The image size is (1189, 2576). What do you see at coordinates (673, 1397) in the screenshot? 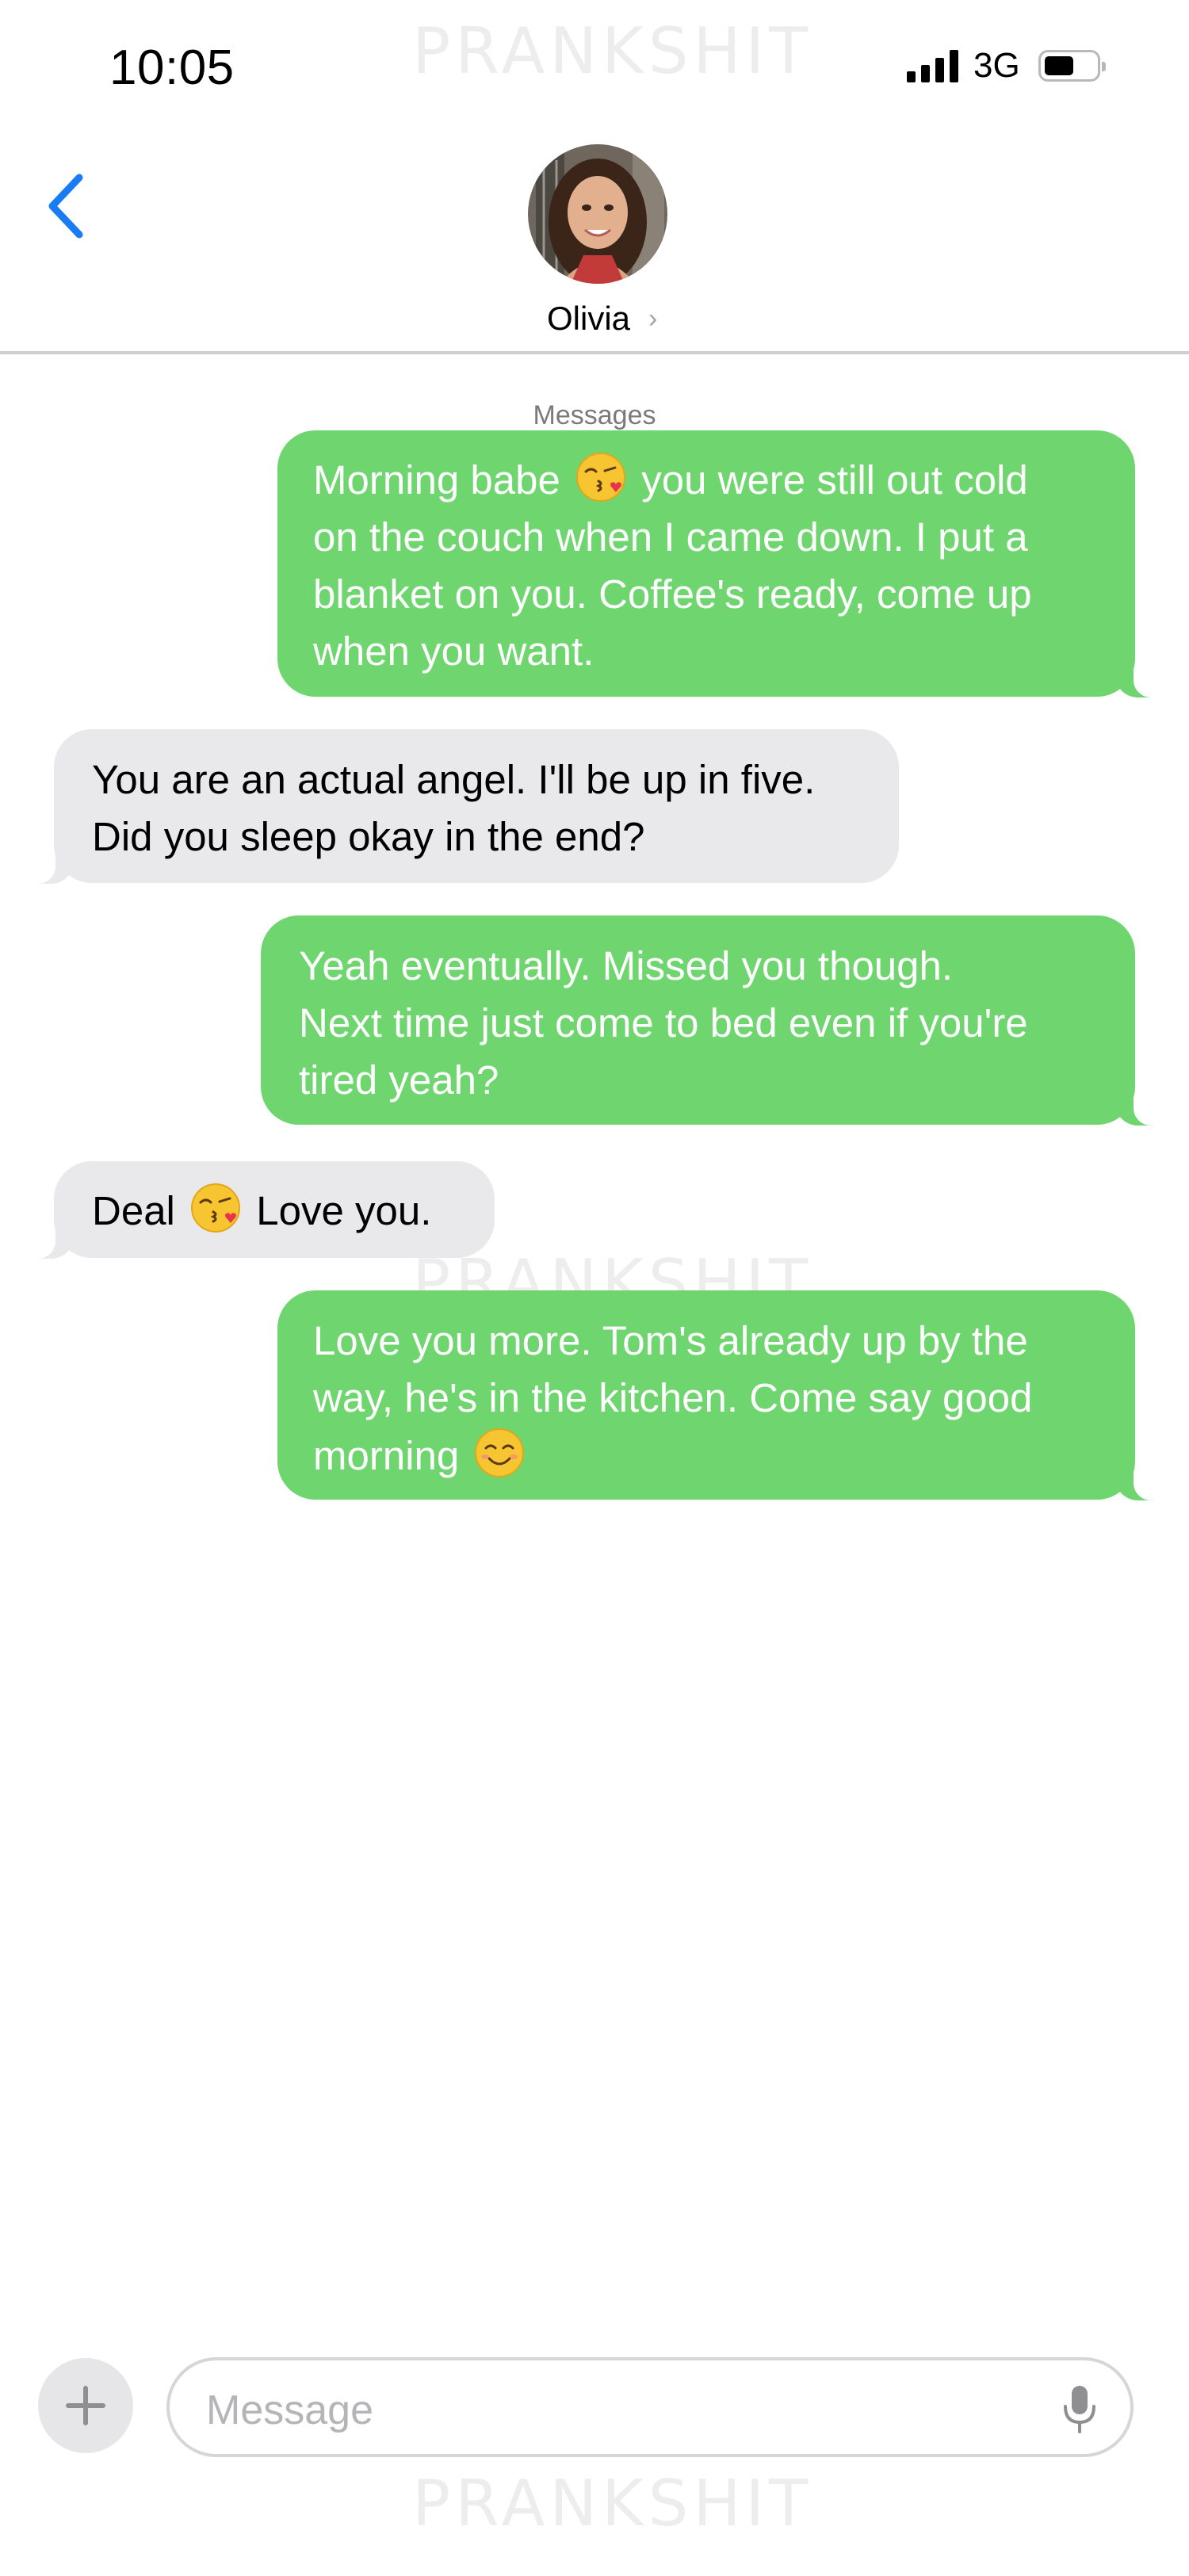
I see `message-line: way, he's in the kitchen. Come say good` at bounding box center [673, 1397].